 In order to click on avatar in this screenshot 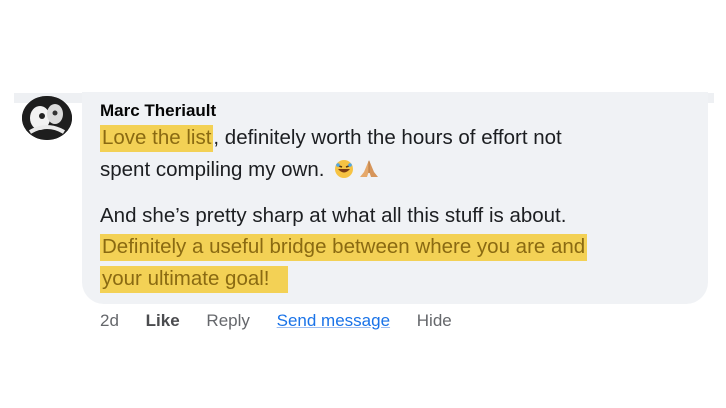, I will do `click(47, 118)`.